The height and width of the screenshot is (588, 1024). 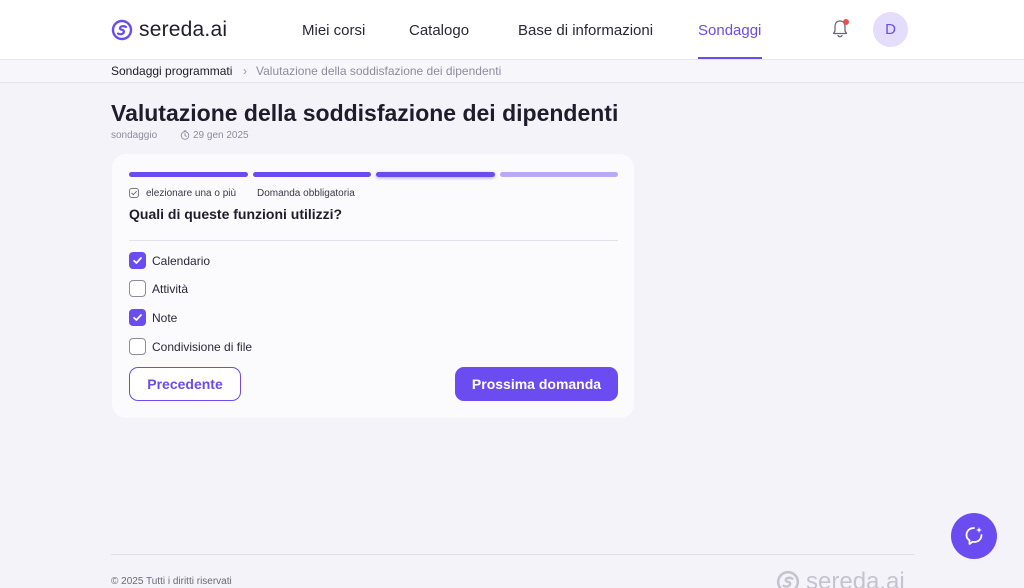 What do you see at coordinates (512, 554) in the screenshot?
I see `footer-divider` at bounding box center [512, 554].